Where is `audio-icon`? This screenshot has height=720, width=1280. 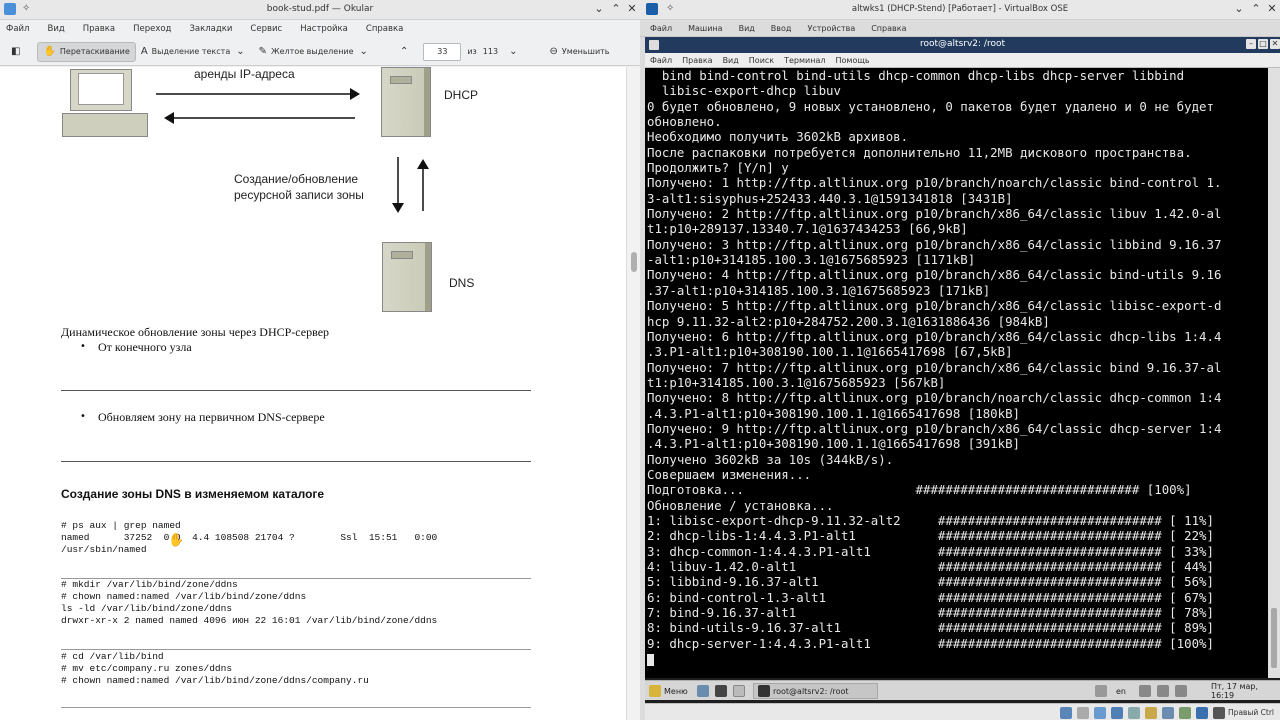 audio-icon is located at coordinates (1100, 713).